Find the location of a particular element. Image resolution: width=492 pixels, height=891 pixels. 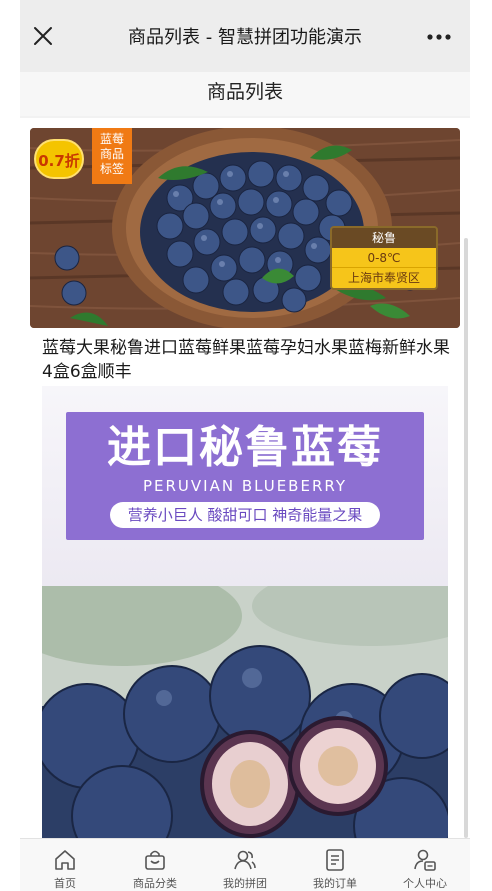

tab-my-orders: 我的订单 is located at coordinates (335, 865).